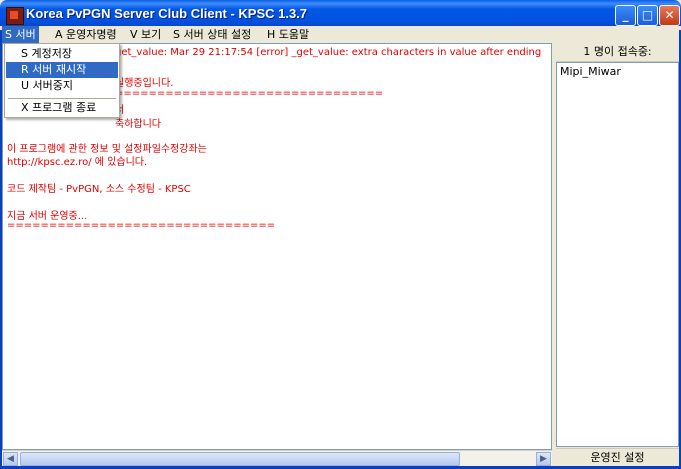 Image resolution: width=681 pixels, height=469 pixels. I want to click on scroll-left-arrow-icon: ◀, so click(10, 459).